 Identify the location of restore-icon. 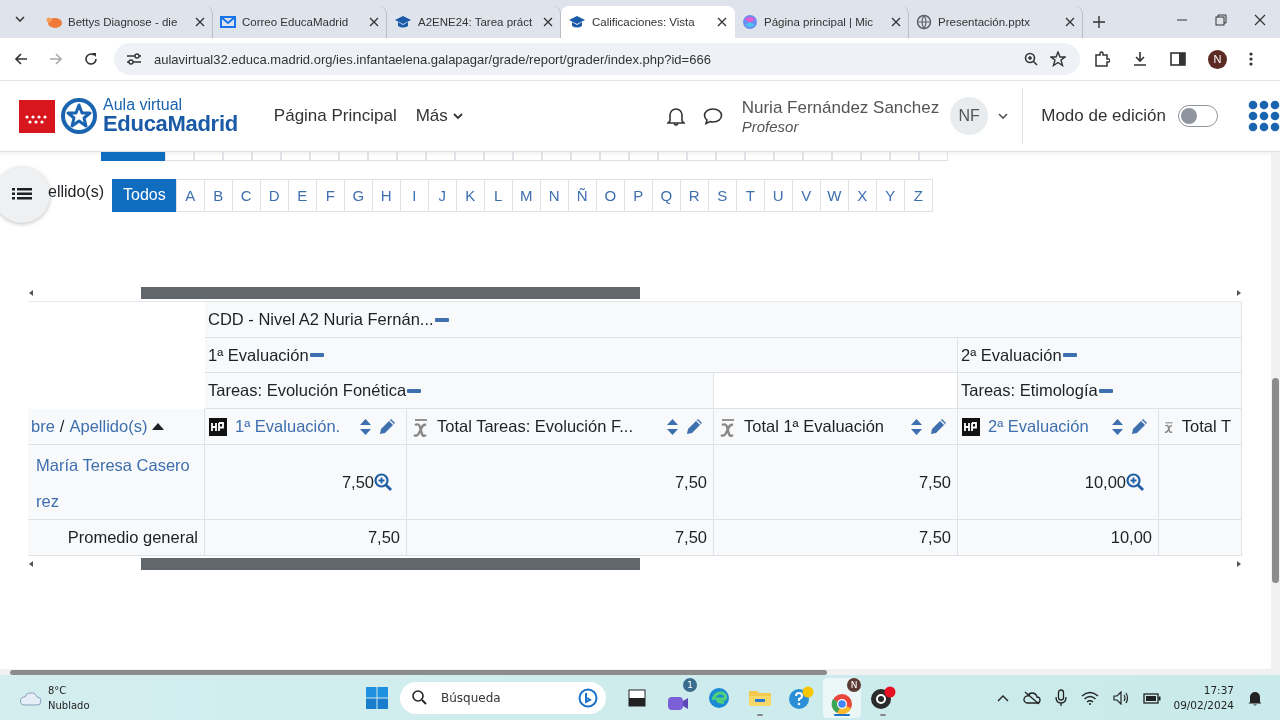
(1221, 20).